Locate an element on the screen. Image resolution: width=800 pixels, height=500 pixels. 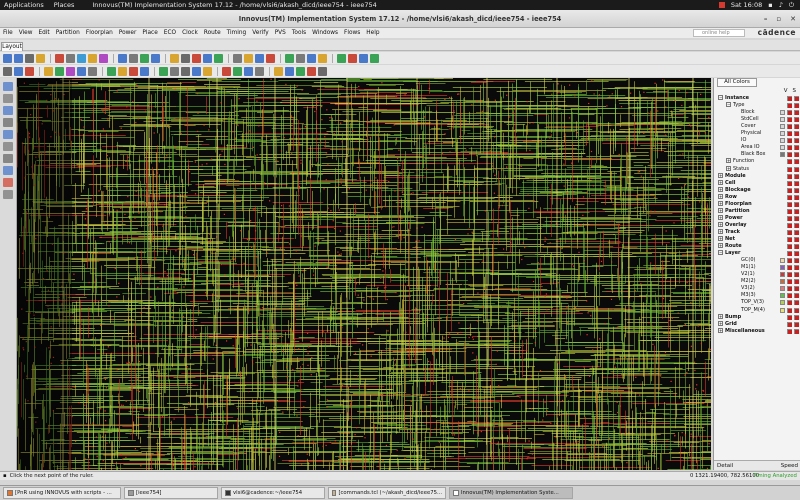
tab-layout: Layout is located at coordinates (12, 46).